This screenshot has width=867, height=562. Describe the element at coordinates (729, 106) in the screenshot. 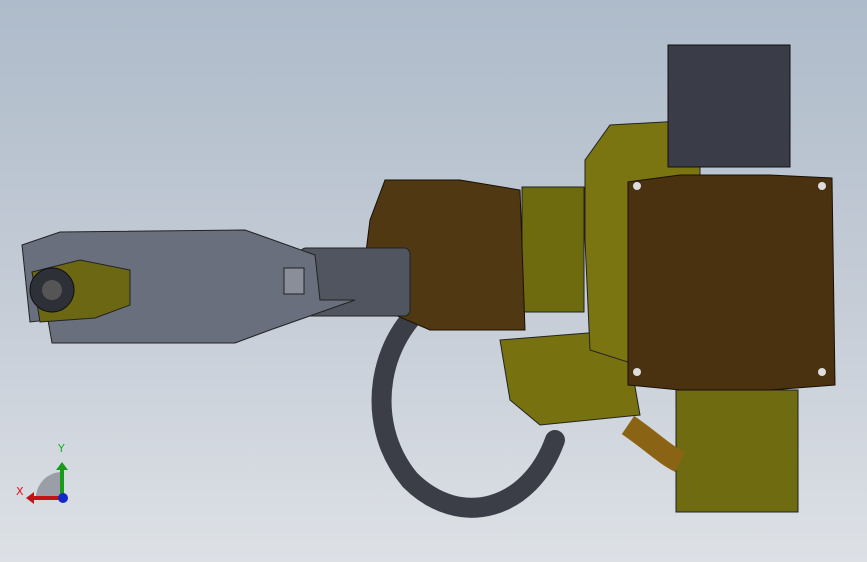

I see `motor-box` at that location.